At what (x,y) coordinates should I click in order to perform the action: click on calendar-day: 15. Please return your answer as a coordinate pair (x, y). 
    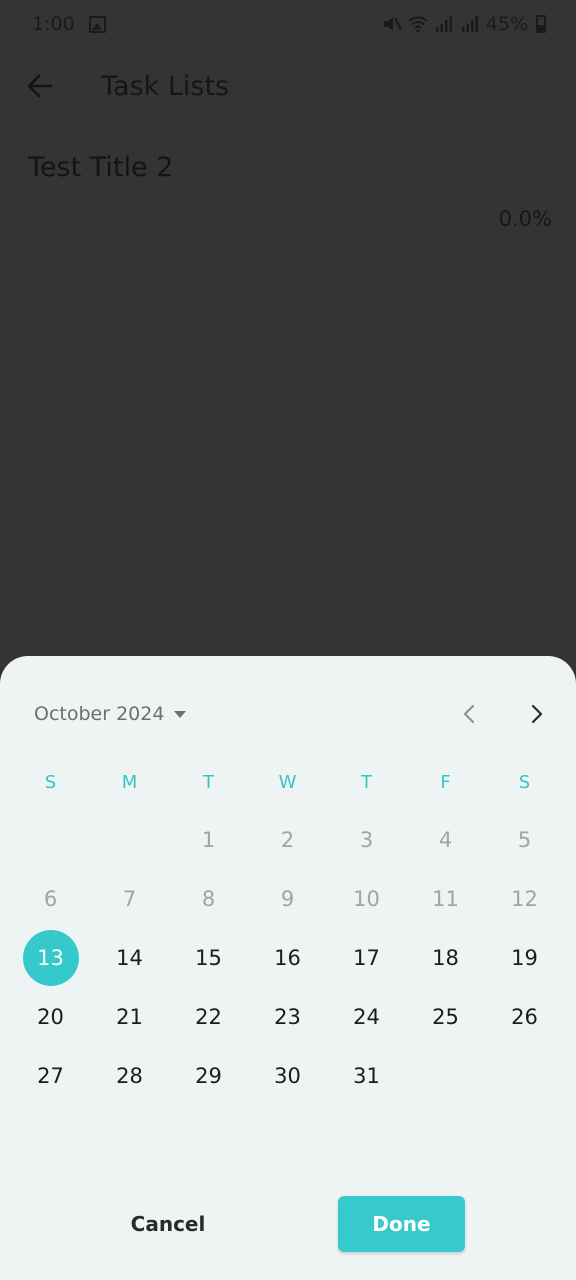
    Looking at the image, I should click on (208, 957).